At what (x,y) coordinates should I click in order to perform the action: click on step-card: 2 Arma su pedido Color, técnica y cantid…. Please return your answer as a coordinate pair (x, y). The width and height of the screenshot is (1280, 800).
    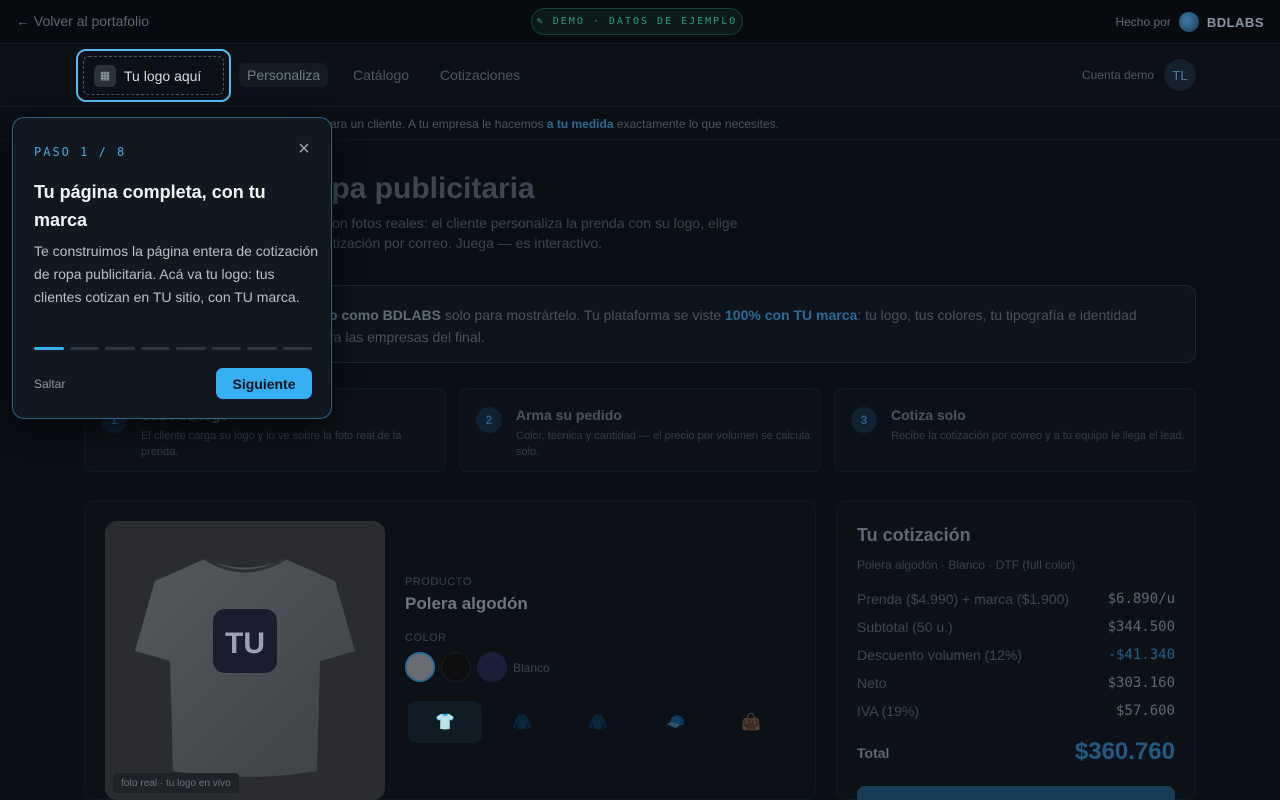
    Looking at the image, I should click on (640, 430).